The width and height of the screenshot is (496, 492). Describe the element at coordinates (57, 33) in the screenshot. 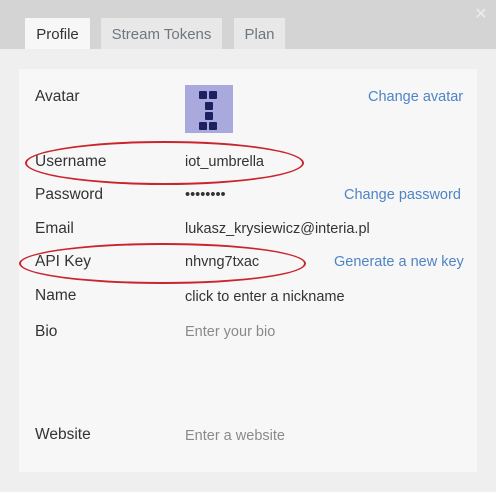

I see `tab-profile: Profile` at that location.